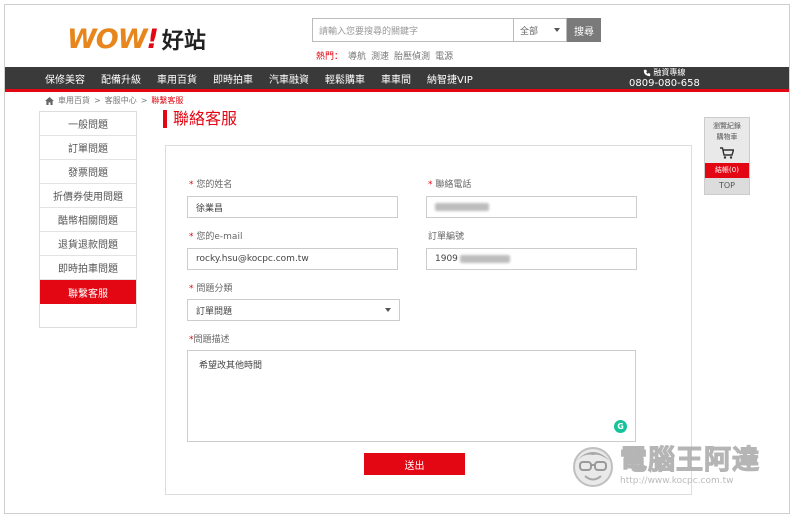 The image size is (796, 519). I want to click on sidebar-item-refund: 退貨退款問題, so click(88, 244).